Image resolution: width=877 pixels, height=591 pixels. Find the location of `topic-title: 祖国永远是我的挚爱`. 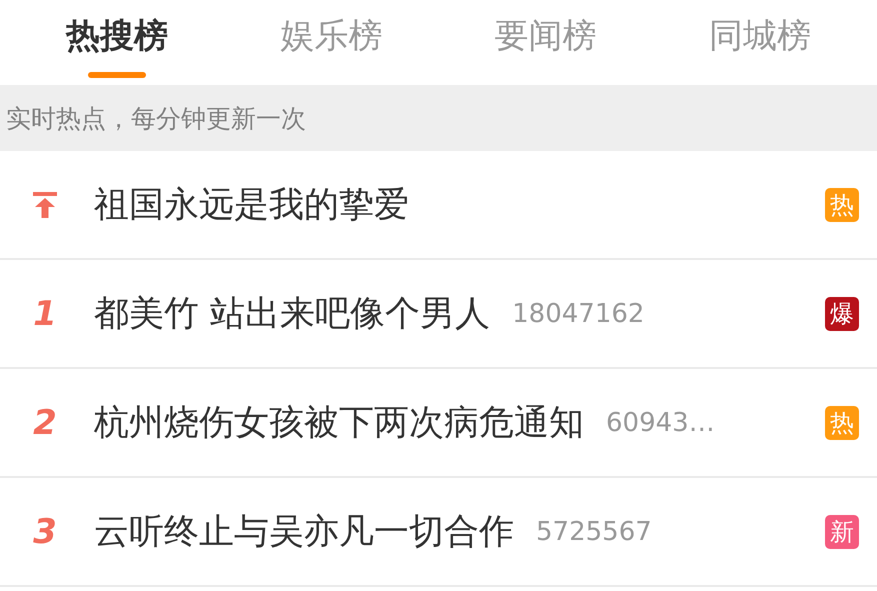

topic-title: 祖国永远是我的挚爱 is located at coordinates (251, 204).